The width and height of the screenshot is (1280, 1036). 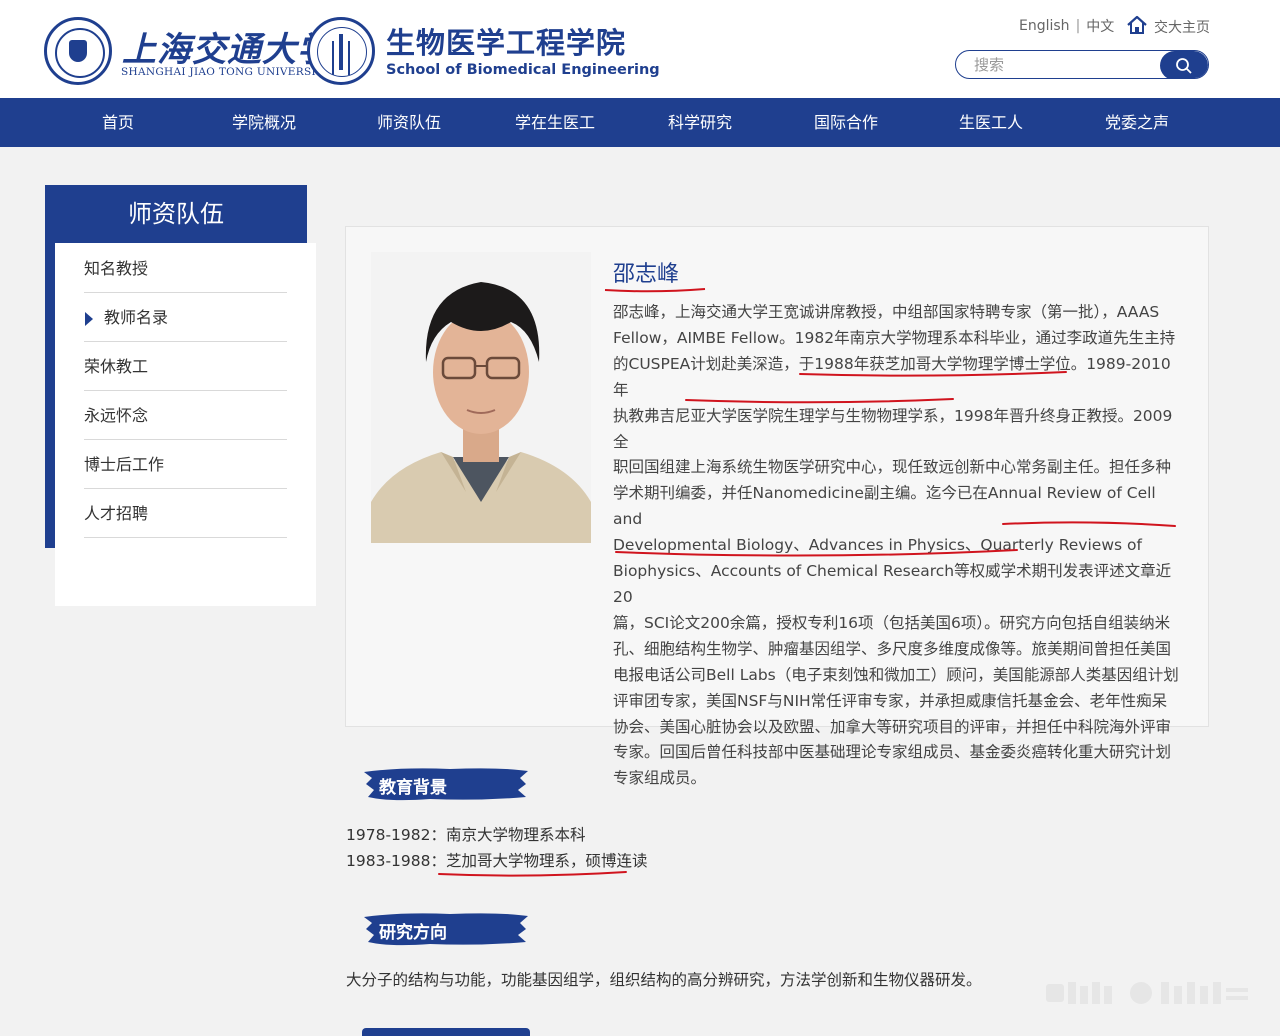 What do you see at coordinates (506, 41) in the screenshot?
I see `school-name-cn: 生物医学工程学院` at bounding box center [506, 41].